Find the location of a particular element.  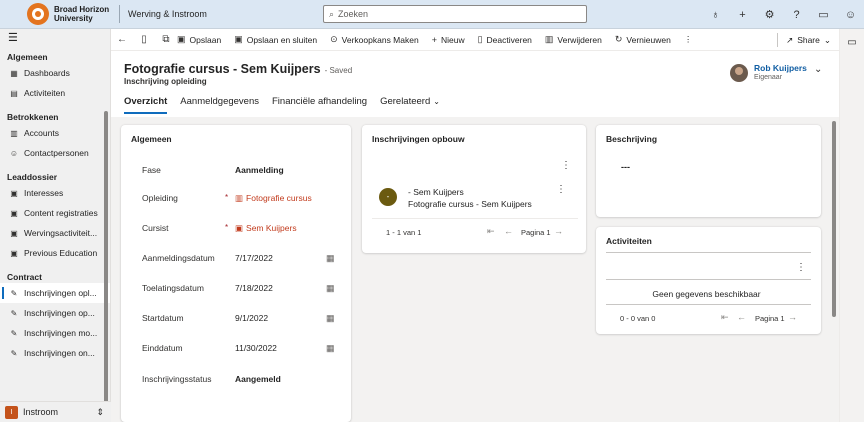

account-icon: ▥ is located at coordinates (14, 133).